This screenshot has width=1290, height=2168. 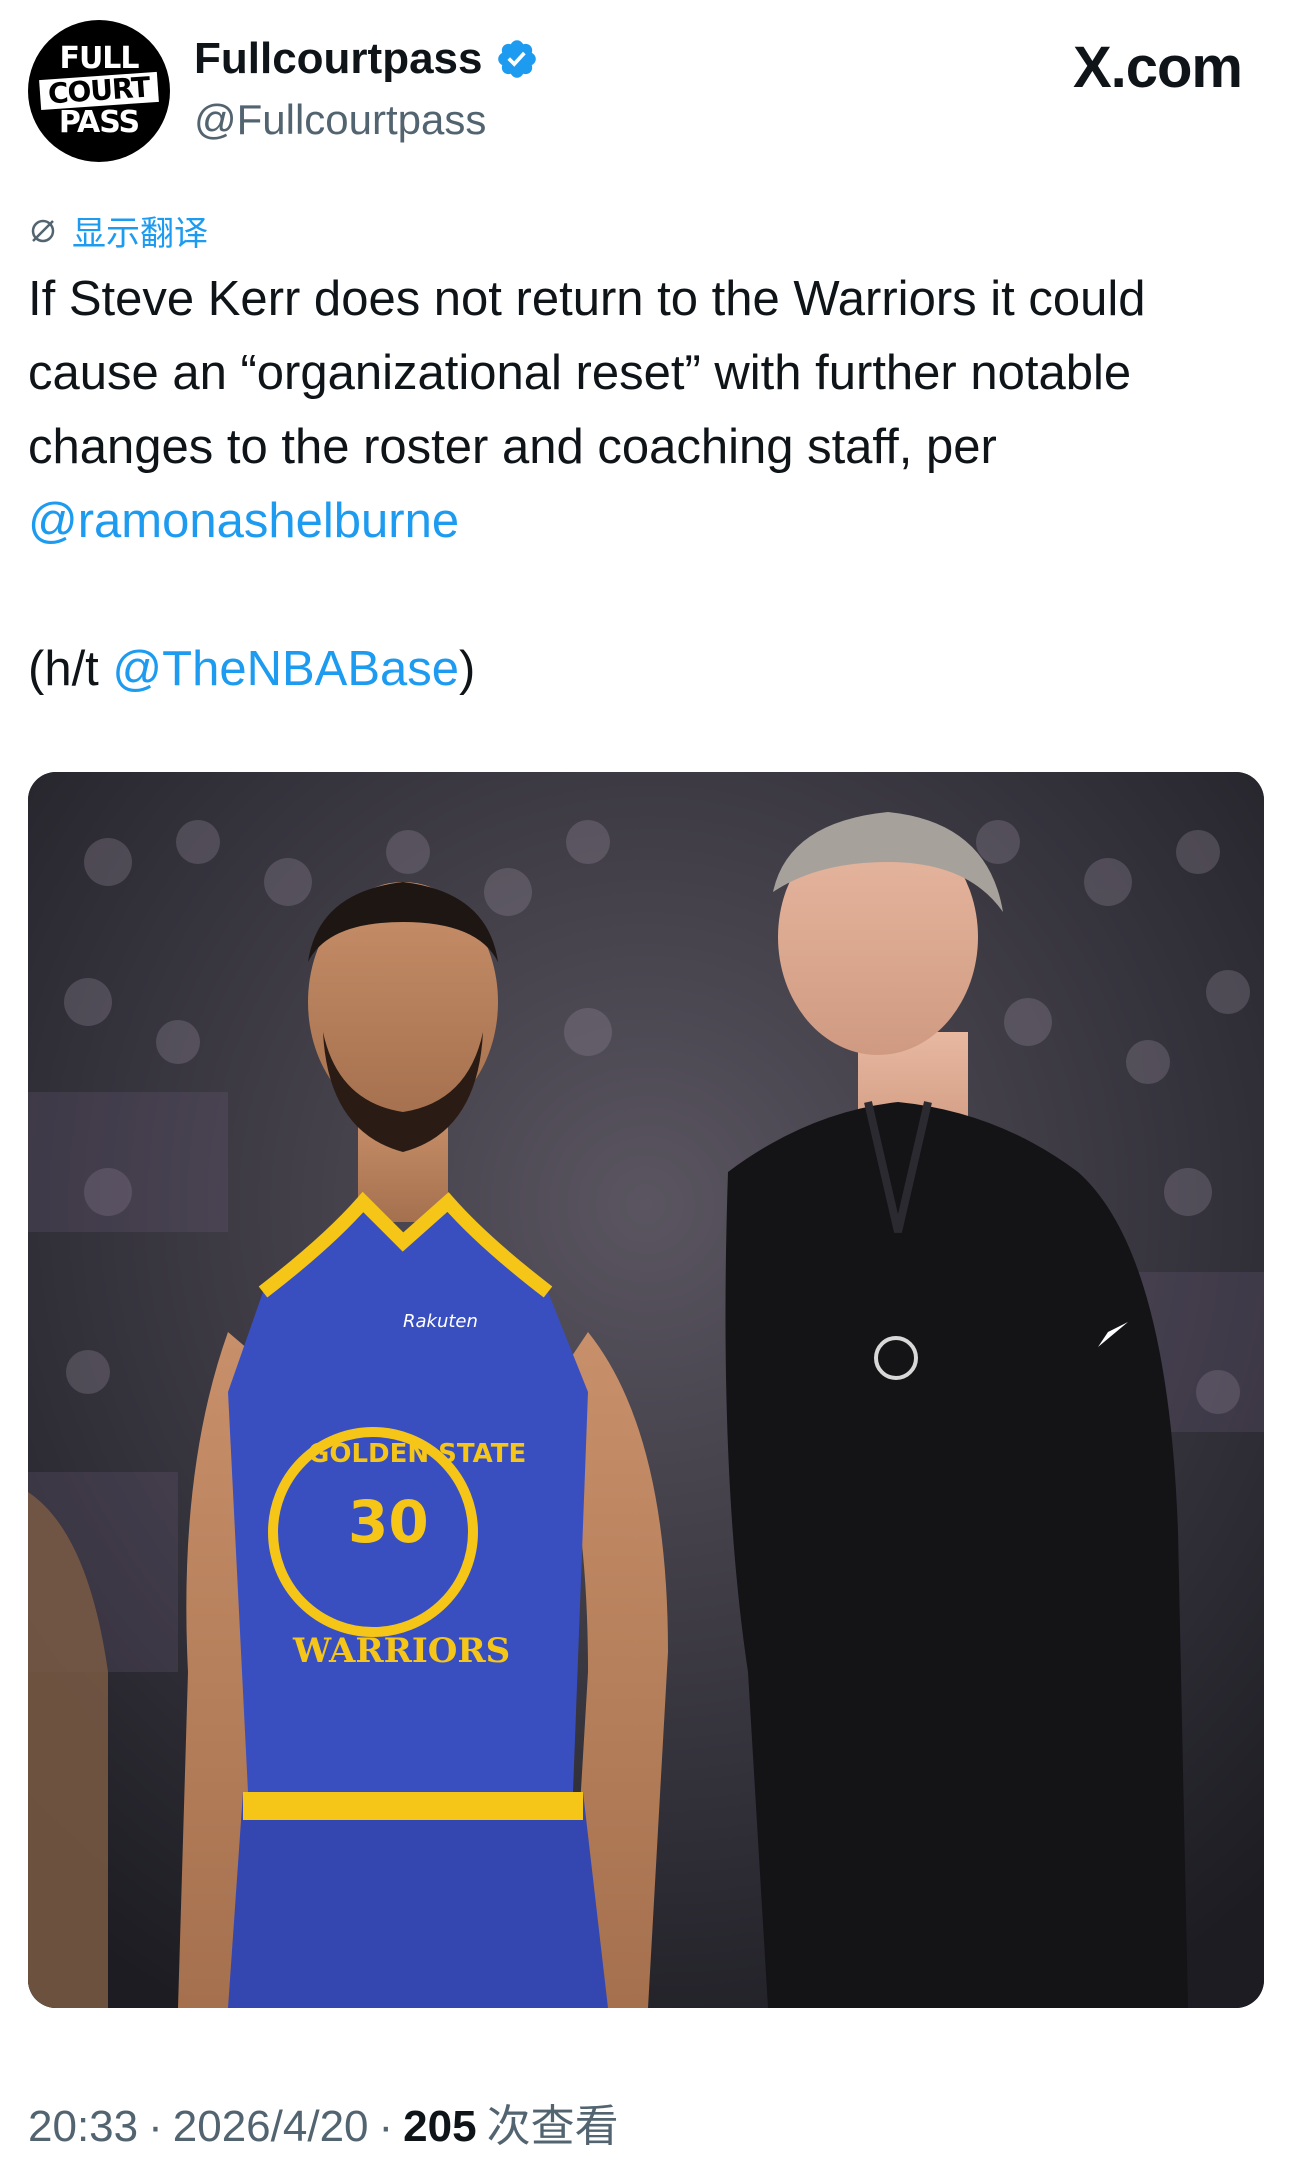 What do you see at coordinates (401, 1651) in the screenshot?
I see `jersey-team: WARRIORS` at bounding box center [401, 1651].